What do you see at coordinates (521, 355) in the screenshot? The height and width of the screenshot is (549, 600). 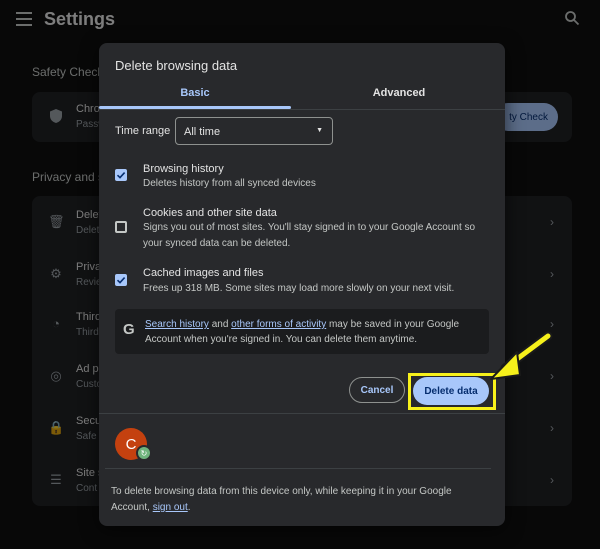 I see `annotation-arrow-icon` at bounding box center [521, 355].